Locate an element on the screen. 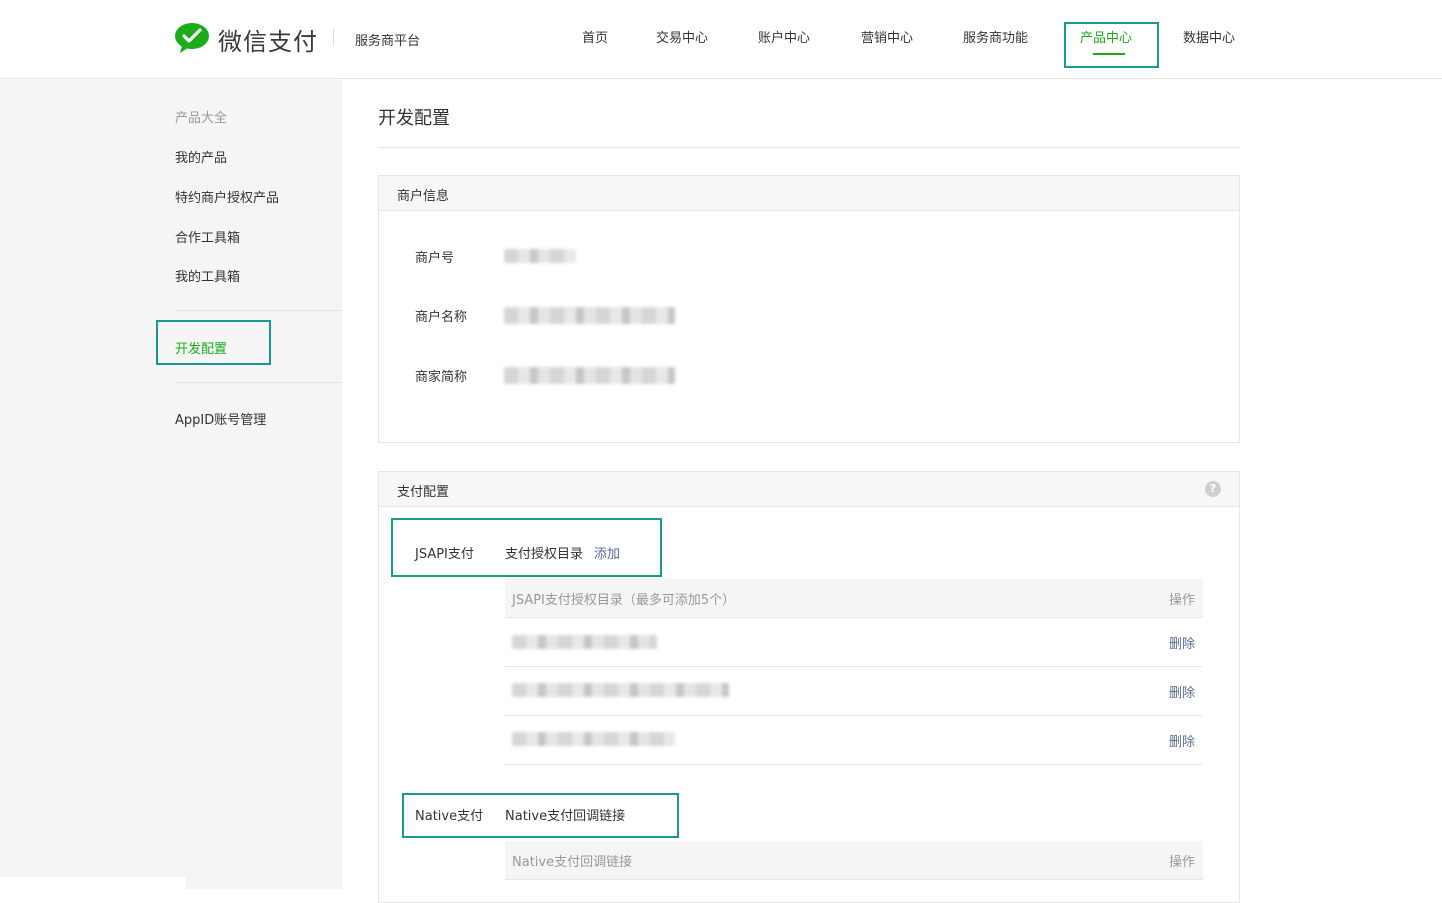 The width and height of the screenshot is (1442, 903). brand-name: 微信支付 is located at coordinates (268, 42).